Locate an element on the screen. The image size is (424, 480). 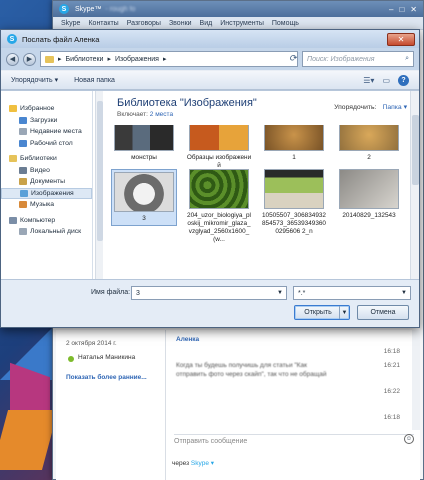
nav-item-label: Недавние места is located at coordinates (56, 132).